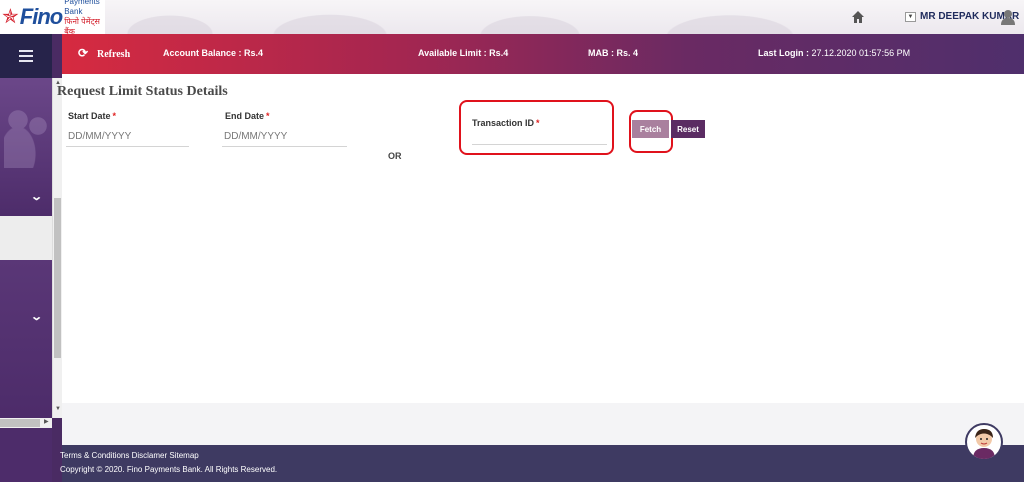 Image resolution: width=1024 pixels, height=482 pixels. I want to click on transaction-id-input, so click(539, 135).